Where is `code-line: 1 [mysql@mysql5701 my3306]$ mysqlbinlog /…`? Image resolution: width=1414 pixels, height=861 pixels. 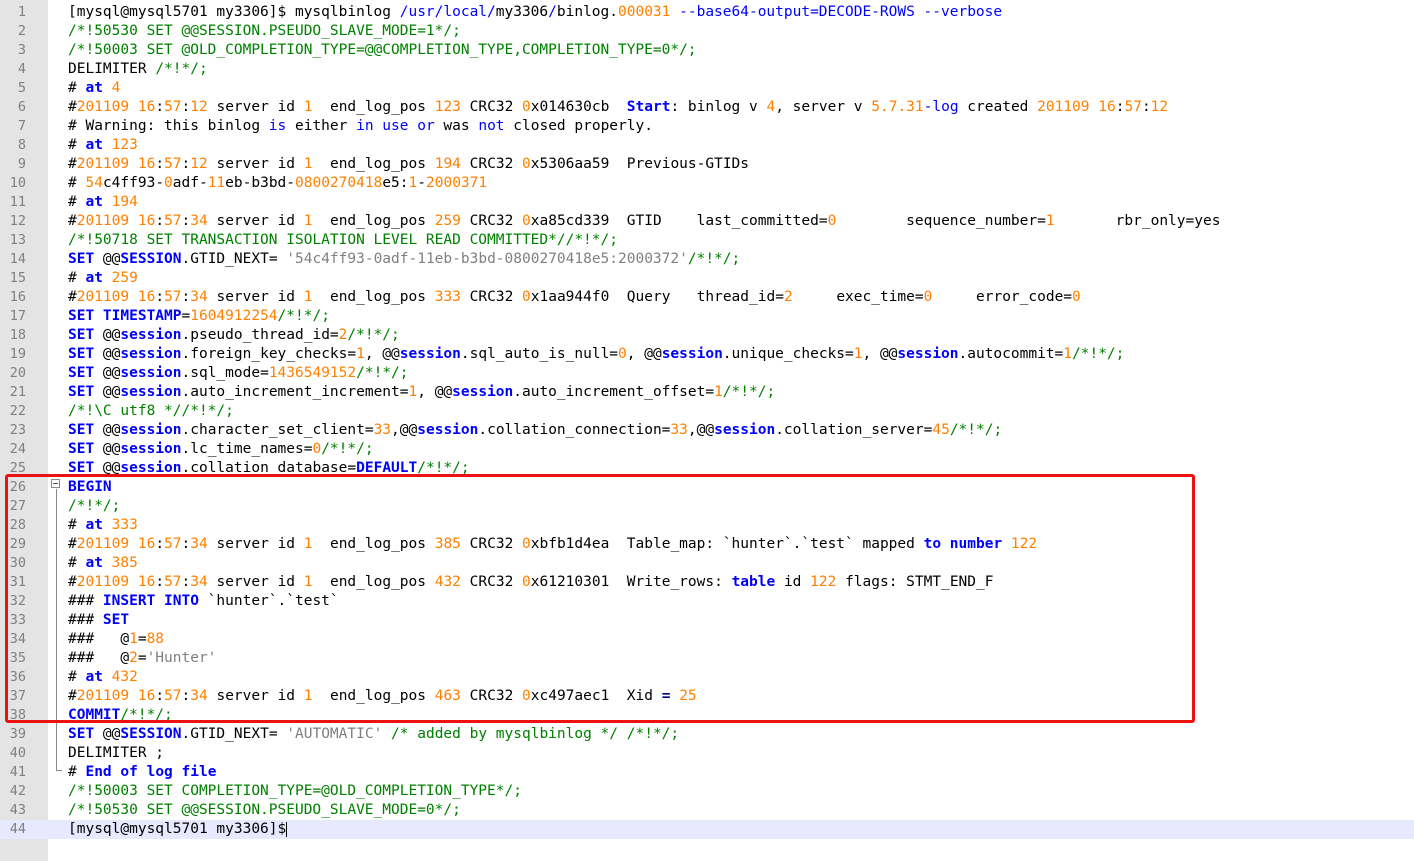 code-line: 1 [mysql@mysql5701 my3306]$ mysqlbinlog /… is located at coordinates (707, 12).